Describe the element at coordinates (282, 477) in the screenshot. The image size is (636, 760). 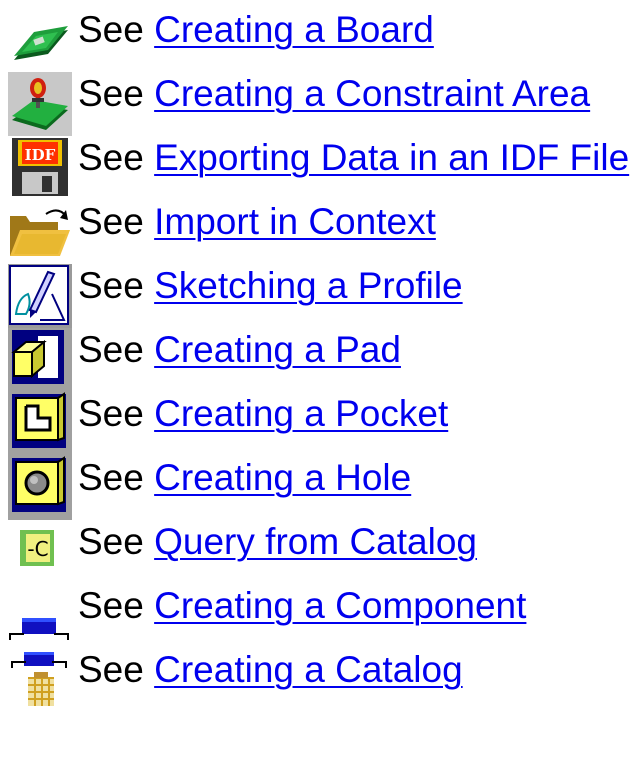
I see `link-creating-a-hole: Creating a Hole` at that location.